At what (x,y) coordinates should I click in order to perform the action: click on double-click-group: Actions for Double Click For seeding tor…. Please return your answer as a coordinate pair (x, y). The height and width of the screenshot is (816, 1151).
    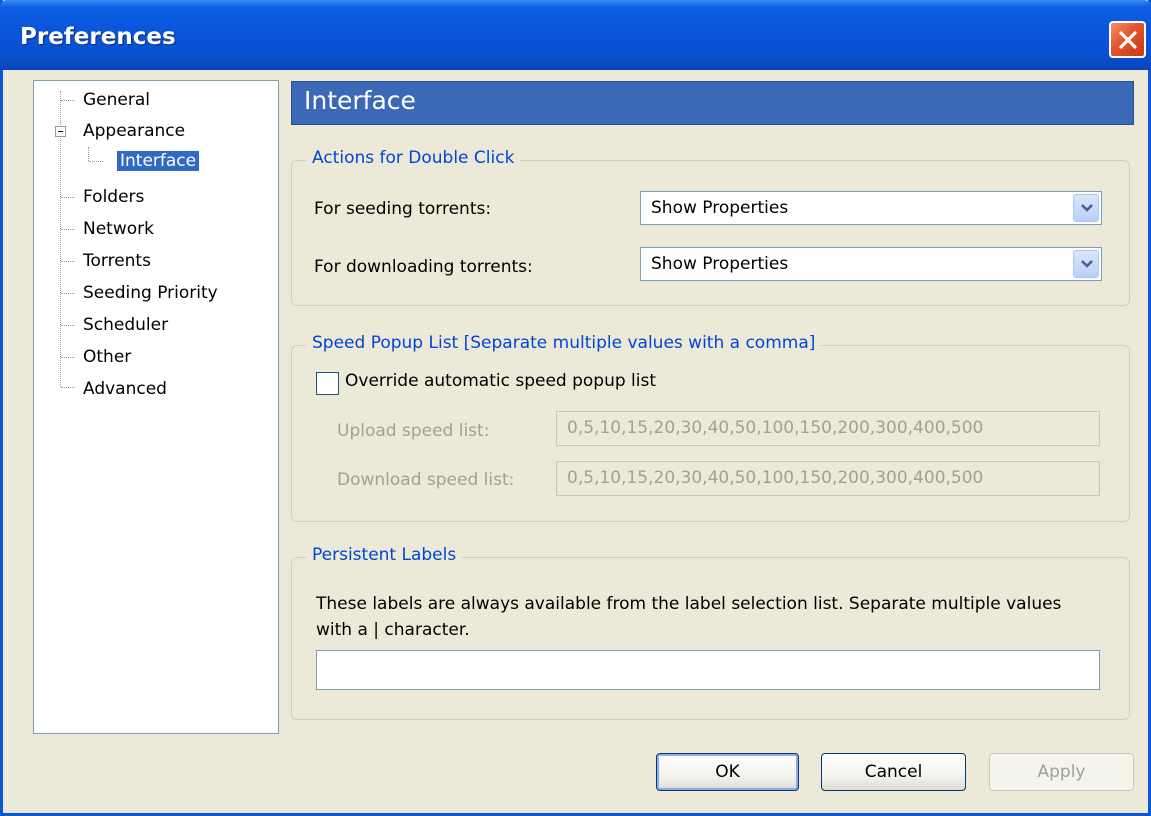
    Looking at the image, I should click on (710, 227).